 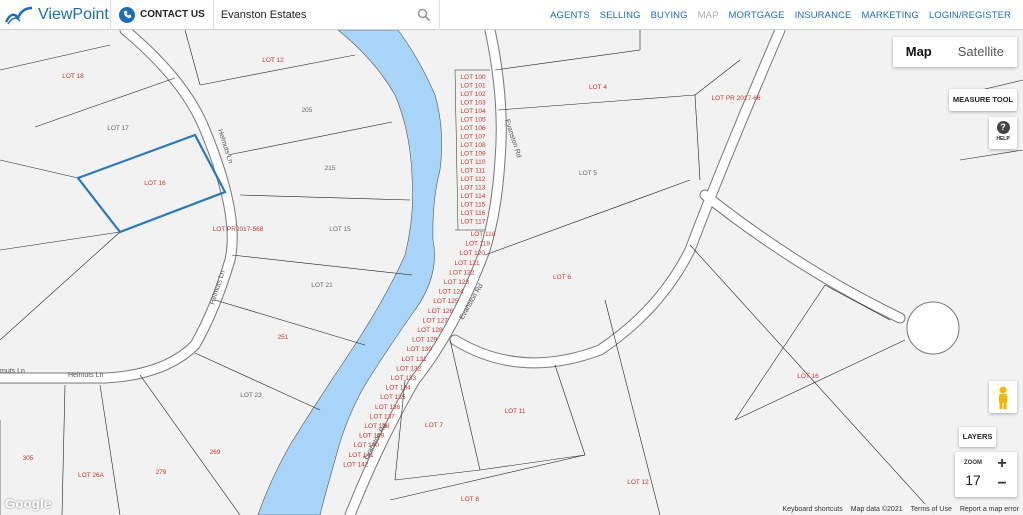 What do you see at coordinates (970, 15) in the screenshot?
I see `nav-link-login-register: LOGIN/REGISTER` at bounding box center [970, 15].